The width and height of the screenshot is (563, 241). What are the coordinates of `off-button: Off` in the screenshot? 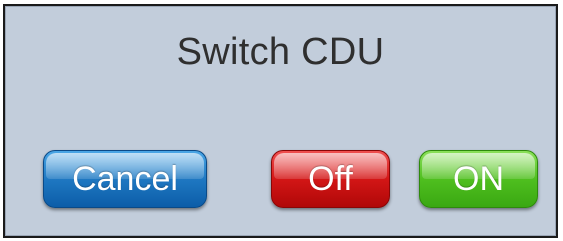 It's located at (330, 179).